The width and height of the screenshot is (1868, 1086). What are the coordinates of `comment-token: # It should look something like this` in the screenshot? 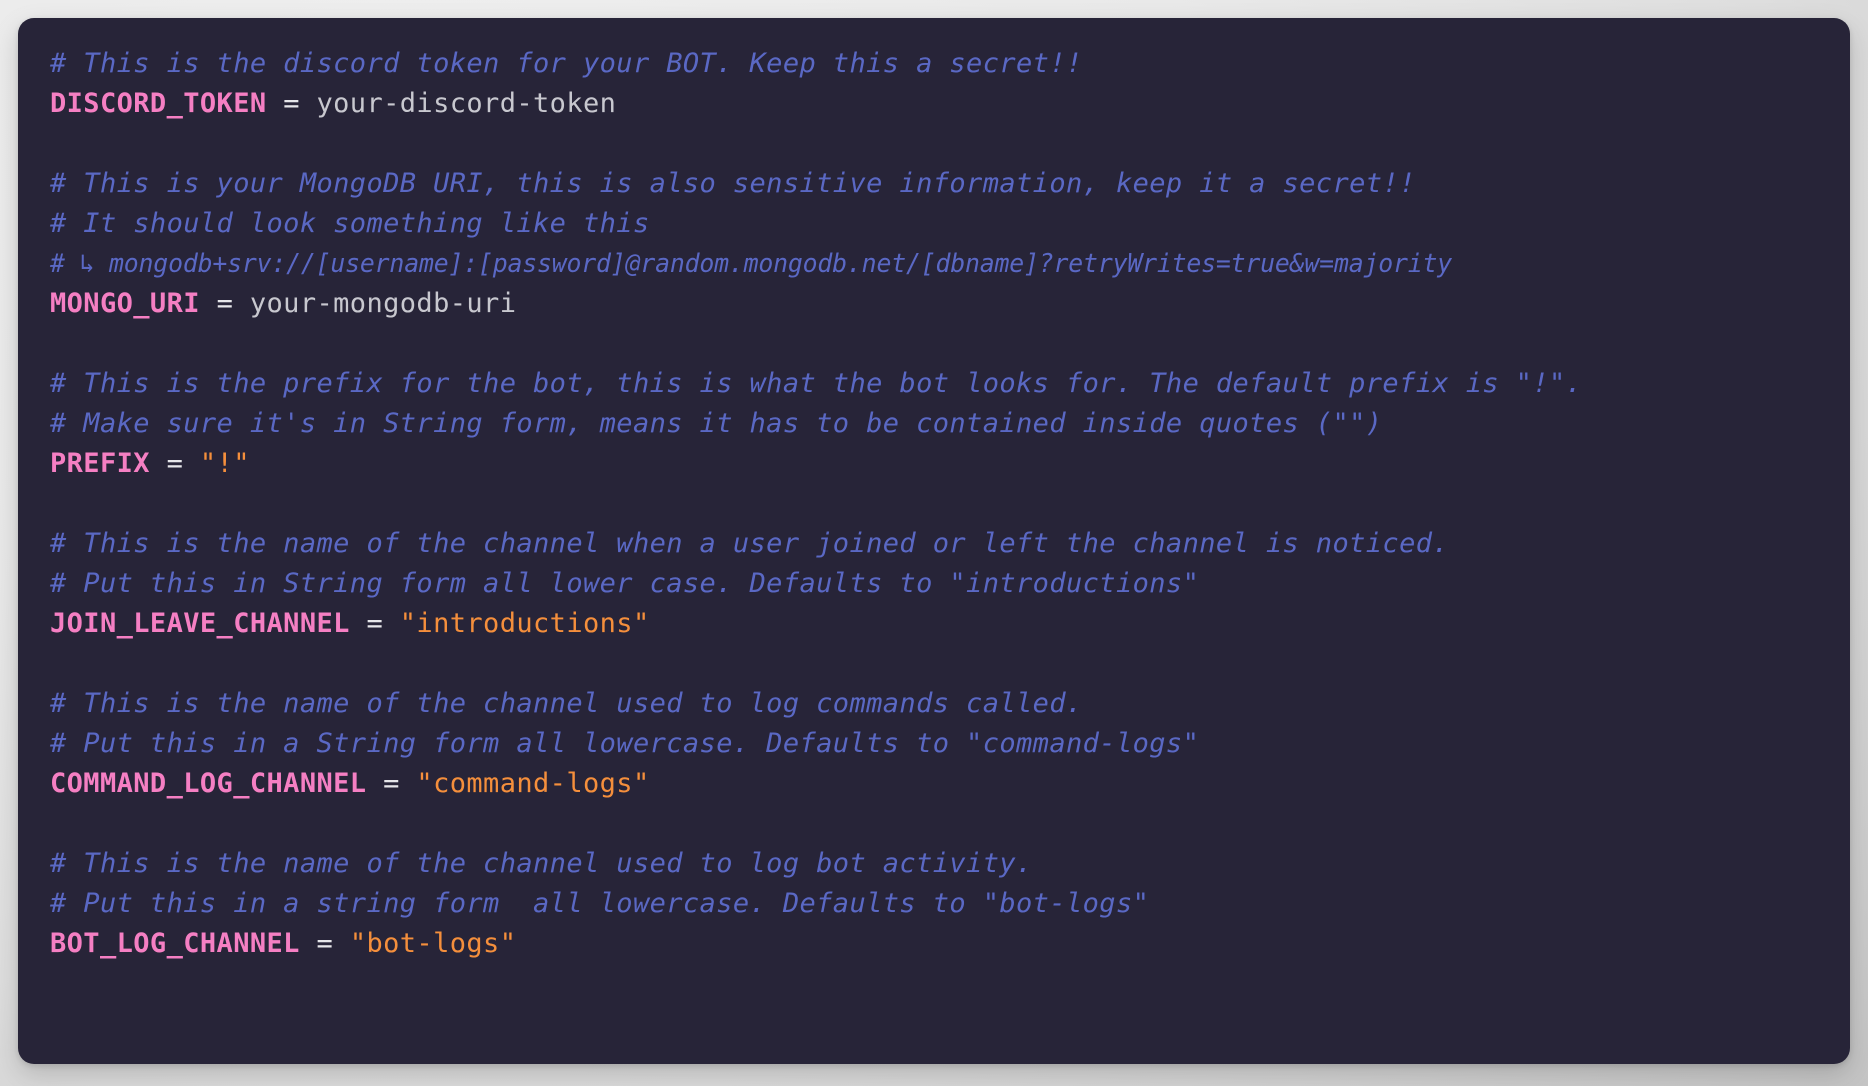 It's located at (350, 223).